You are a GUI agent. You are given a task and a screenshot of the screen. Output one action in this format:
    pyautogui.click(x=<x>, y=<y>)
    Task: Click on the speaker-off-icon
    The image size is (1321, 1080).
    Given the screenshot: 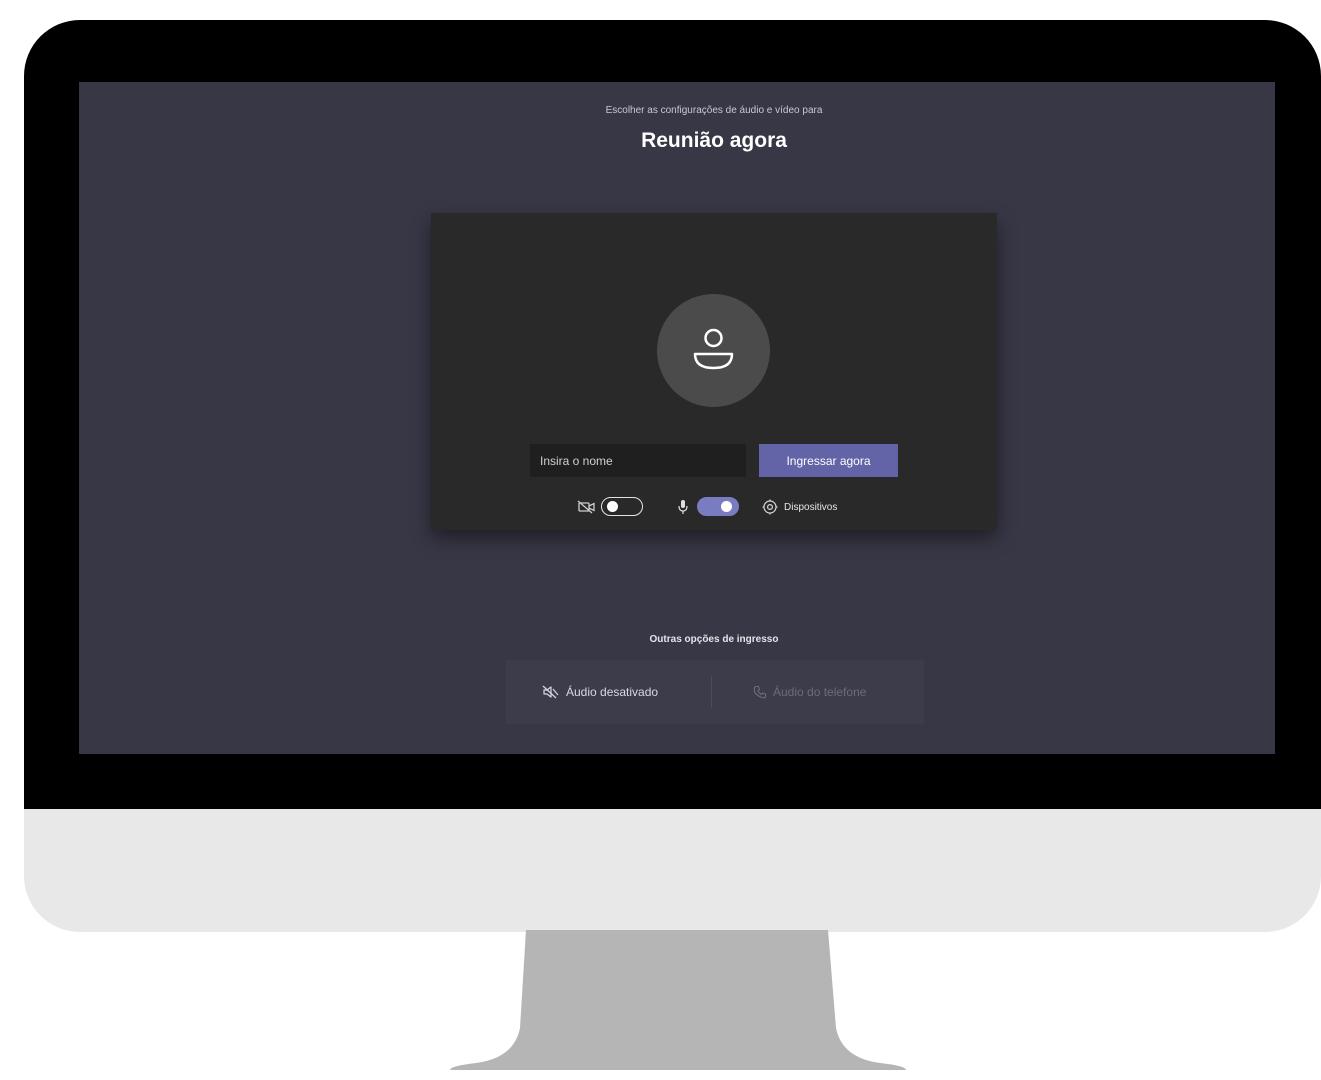 What is the action you would take?
    pyautogui.click(x=550, y=692)
    